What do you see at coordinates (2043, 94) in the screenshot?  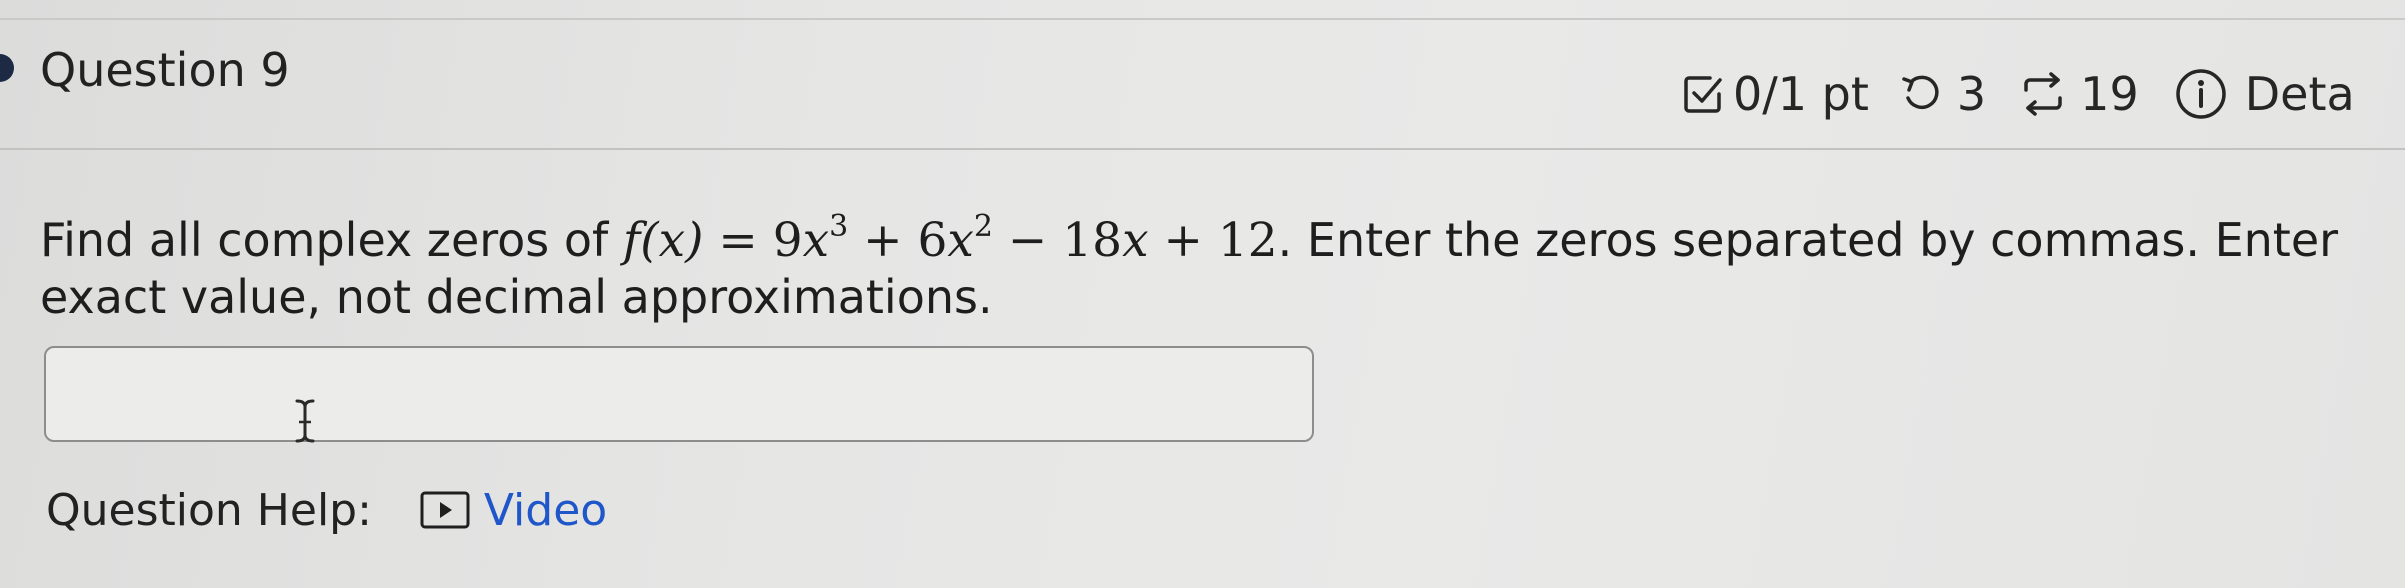 I see `submissions-icon` at bounding box center [2043, 94].